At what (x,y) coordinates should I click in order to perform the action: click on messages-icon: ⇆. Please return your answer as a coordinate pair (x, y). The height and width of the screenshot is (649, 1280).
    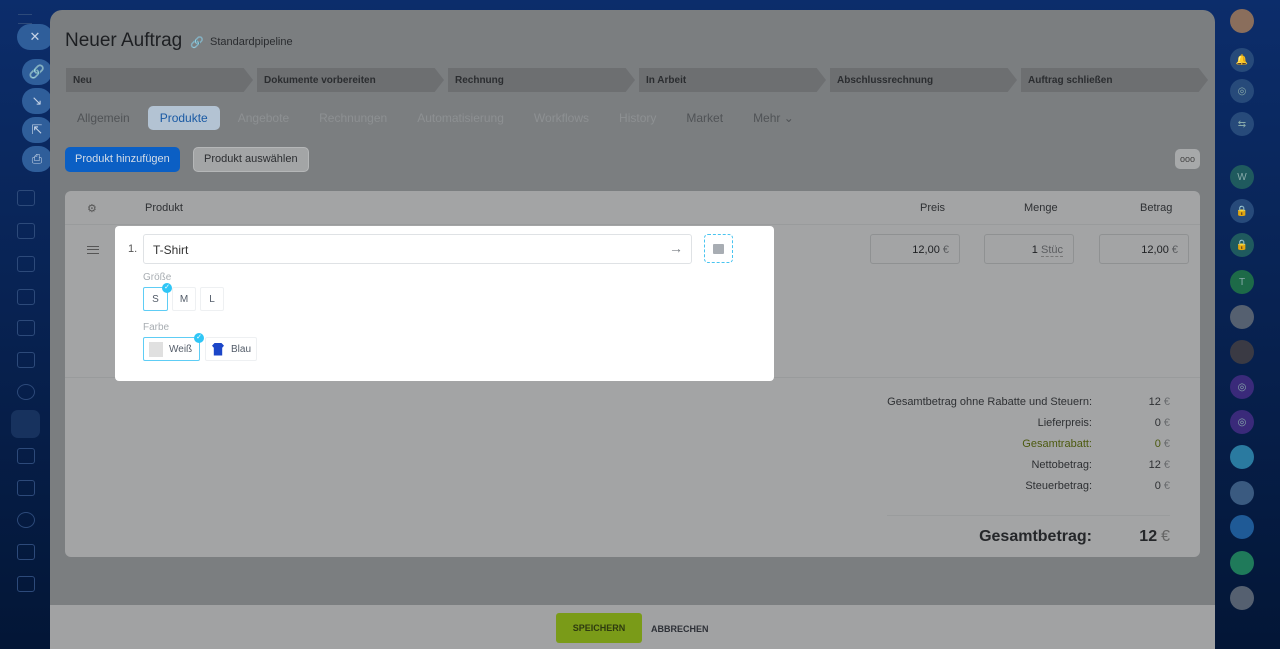
    Looking at the image, I should click on (1242, 124).